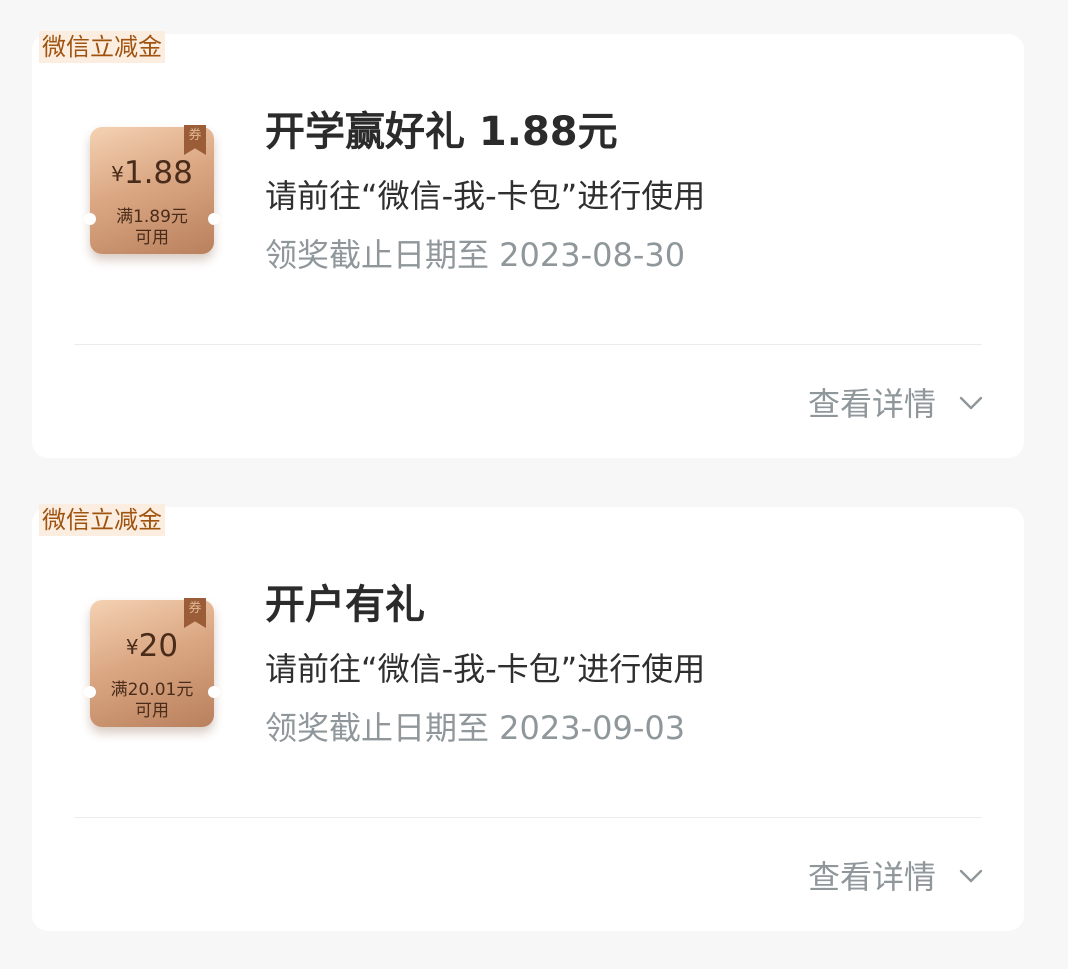 This screenshot has height=969, width=1068. What do you see at coordinates (152, 217) in the screenshot?
I see `coupon-condition-threshold: 满1.89元` at bounding box center [152, 217].